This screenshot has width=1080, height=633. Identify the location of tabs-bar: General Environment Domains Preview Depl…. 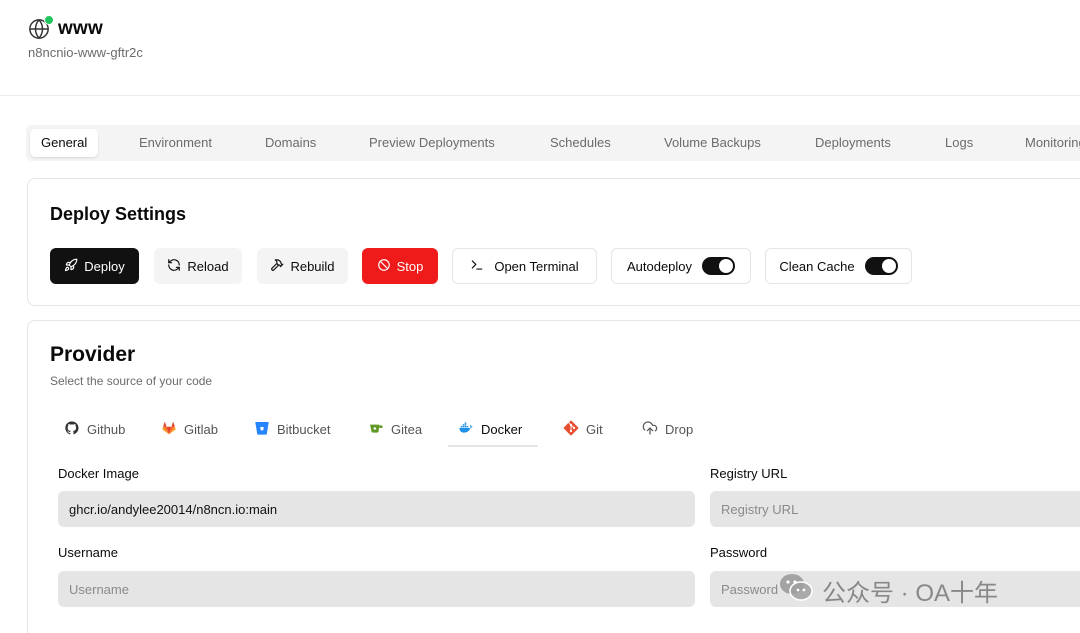
(553, 143).